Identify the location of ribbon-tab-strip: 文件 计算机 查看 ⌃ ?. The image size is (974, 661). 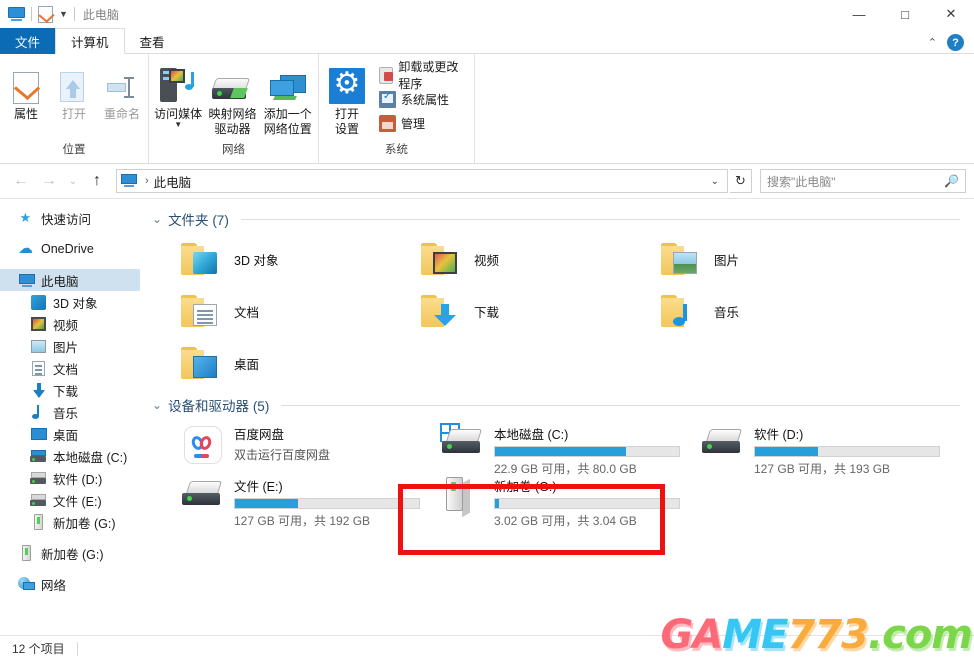
(487, 41).